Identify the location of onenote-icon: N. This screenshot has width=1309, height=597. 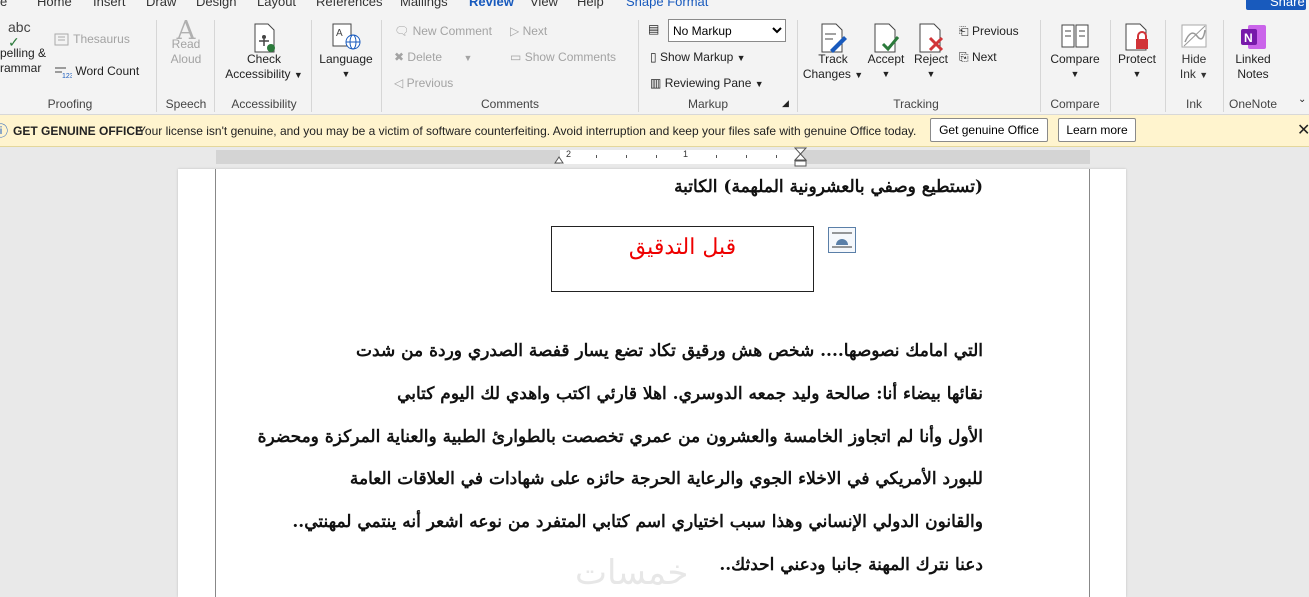
(1253, 37).